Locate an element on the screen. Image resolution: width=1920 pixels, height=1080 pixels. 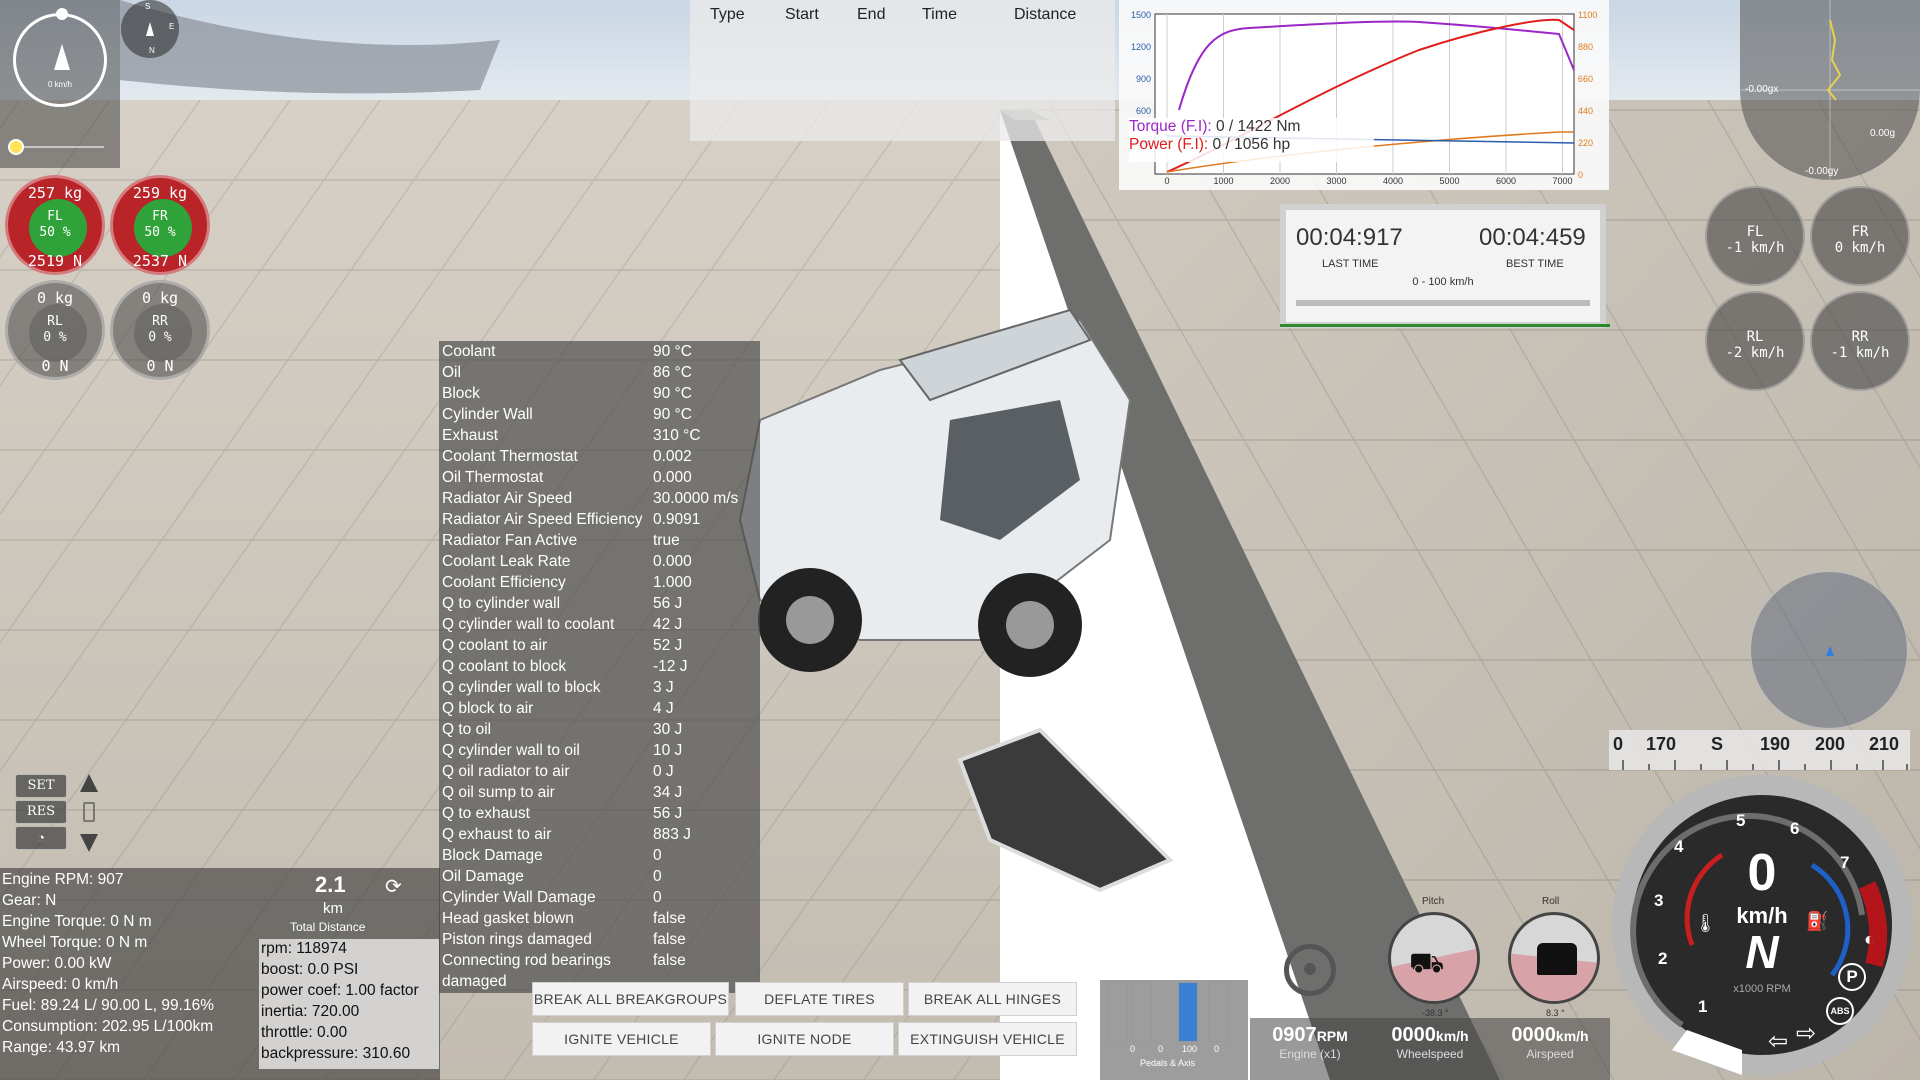
engine-table-key: Q block to air is located at coordinates (488, 708).